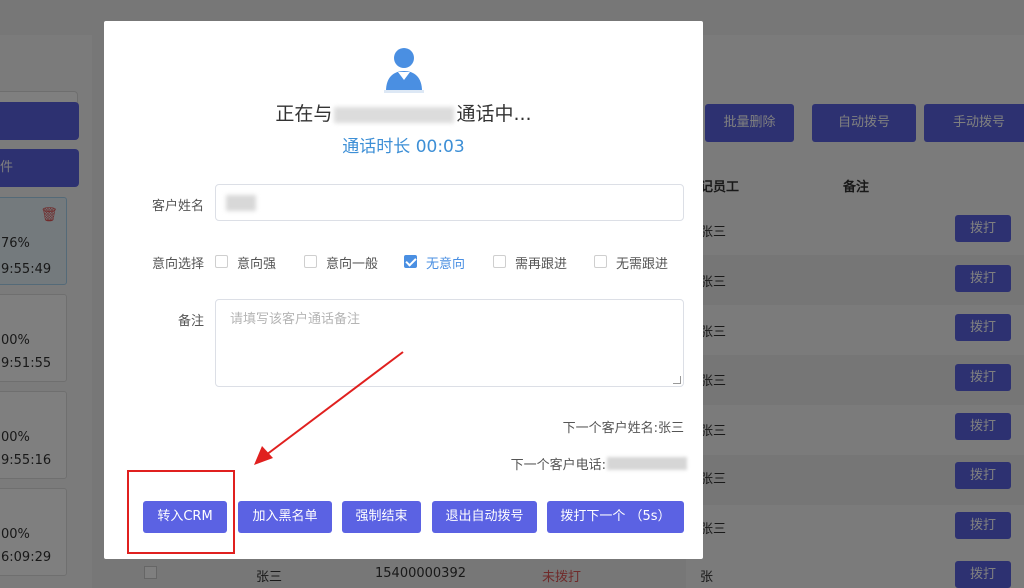 The width and height of the screenshot is (1024, 588). I want to click on add-blacklist-button: 加入黑名单, so click(285, 517).